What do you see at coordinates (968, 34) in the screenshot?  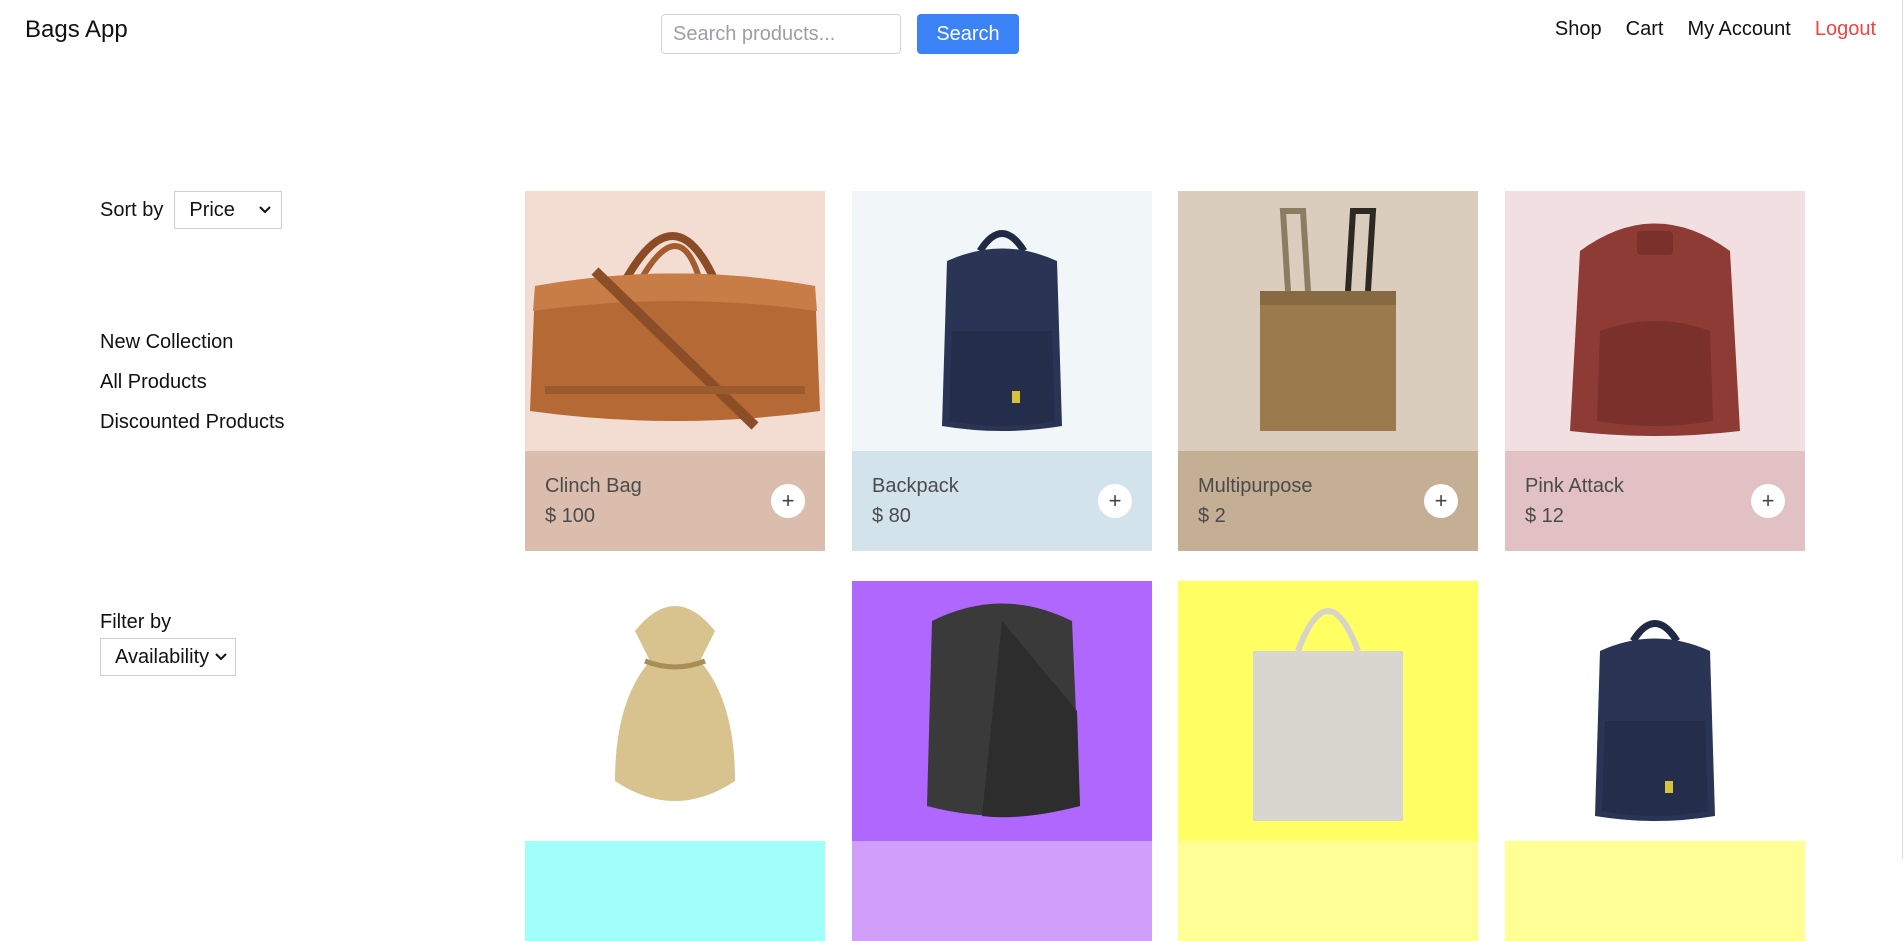 I see `search-button: Search` at bounding box center [968, 34].